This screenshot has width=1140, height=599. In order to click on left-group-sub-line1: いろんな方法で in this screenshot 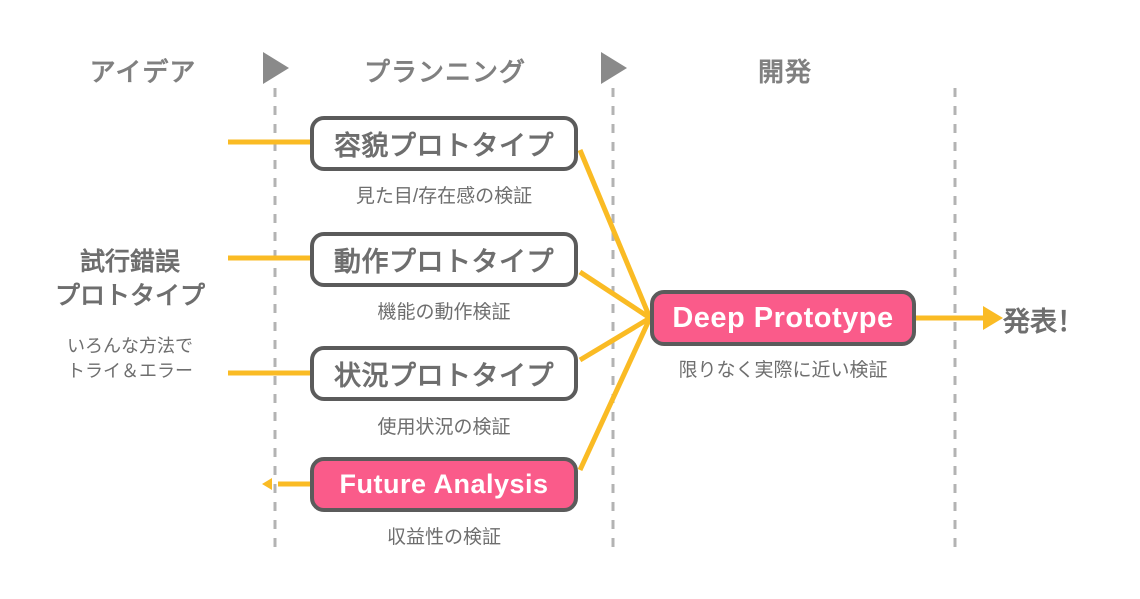, I will do `click(130, 346)`.